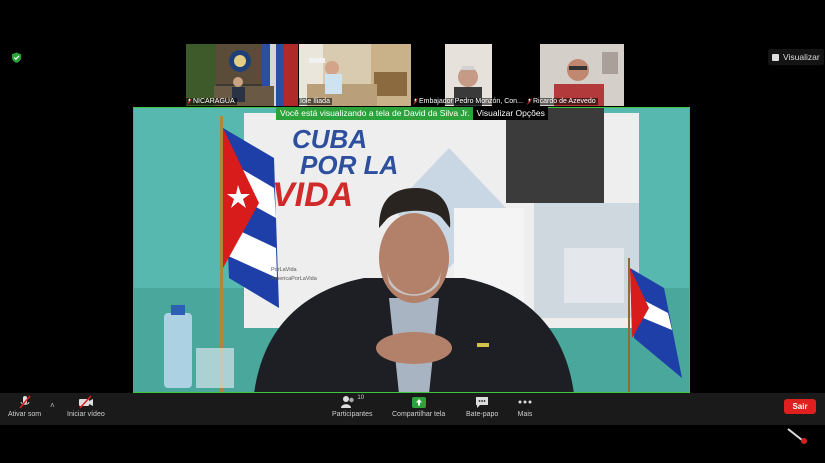  I want to click on participant-video-iole: Iole Iliada, so click(355, 75).